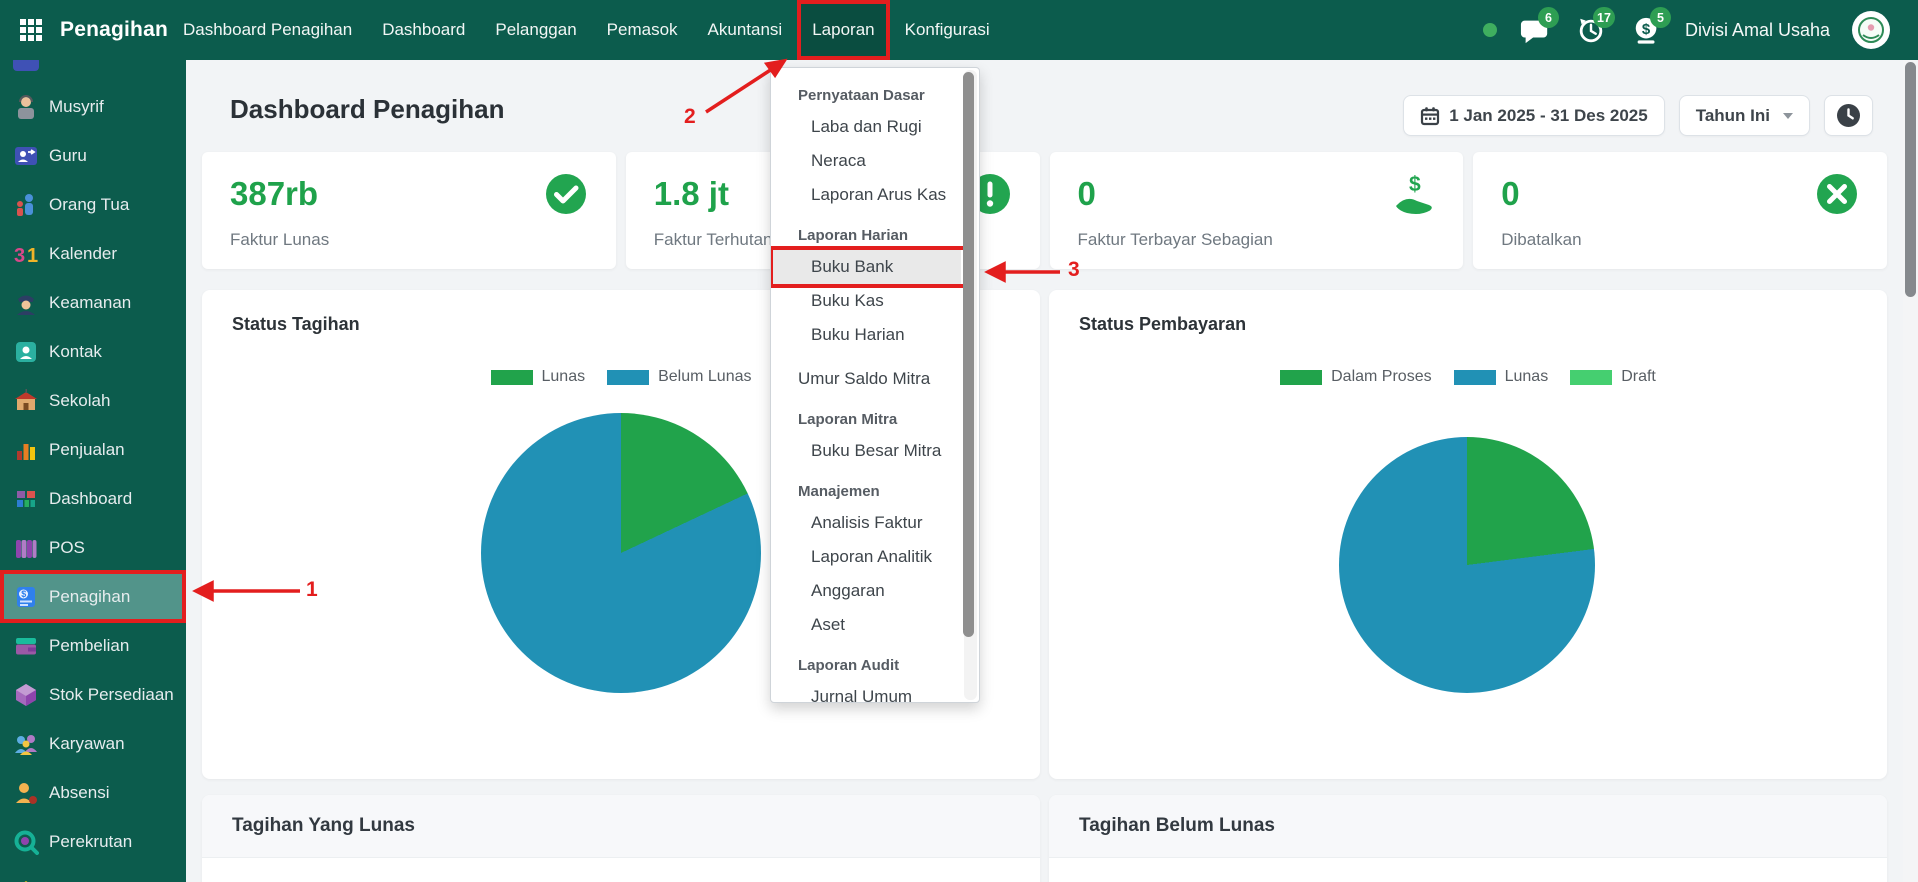  Describe the element at coordinates (93, 302) in the screenshot. I see `sidebar-item-keamanan: Keamanan` at that location.